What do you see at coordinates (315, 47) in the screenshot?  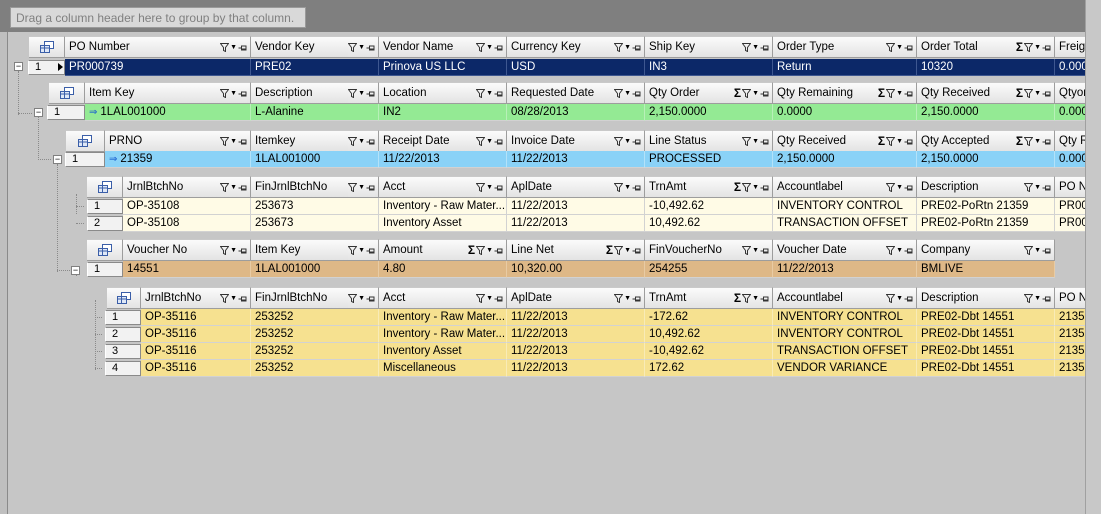 I see `column-header: Vendor Key ▼` at bounding box center [315, 47].